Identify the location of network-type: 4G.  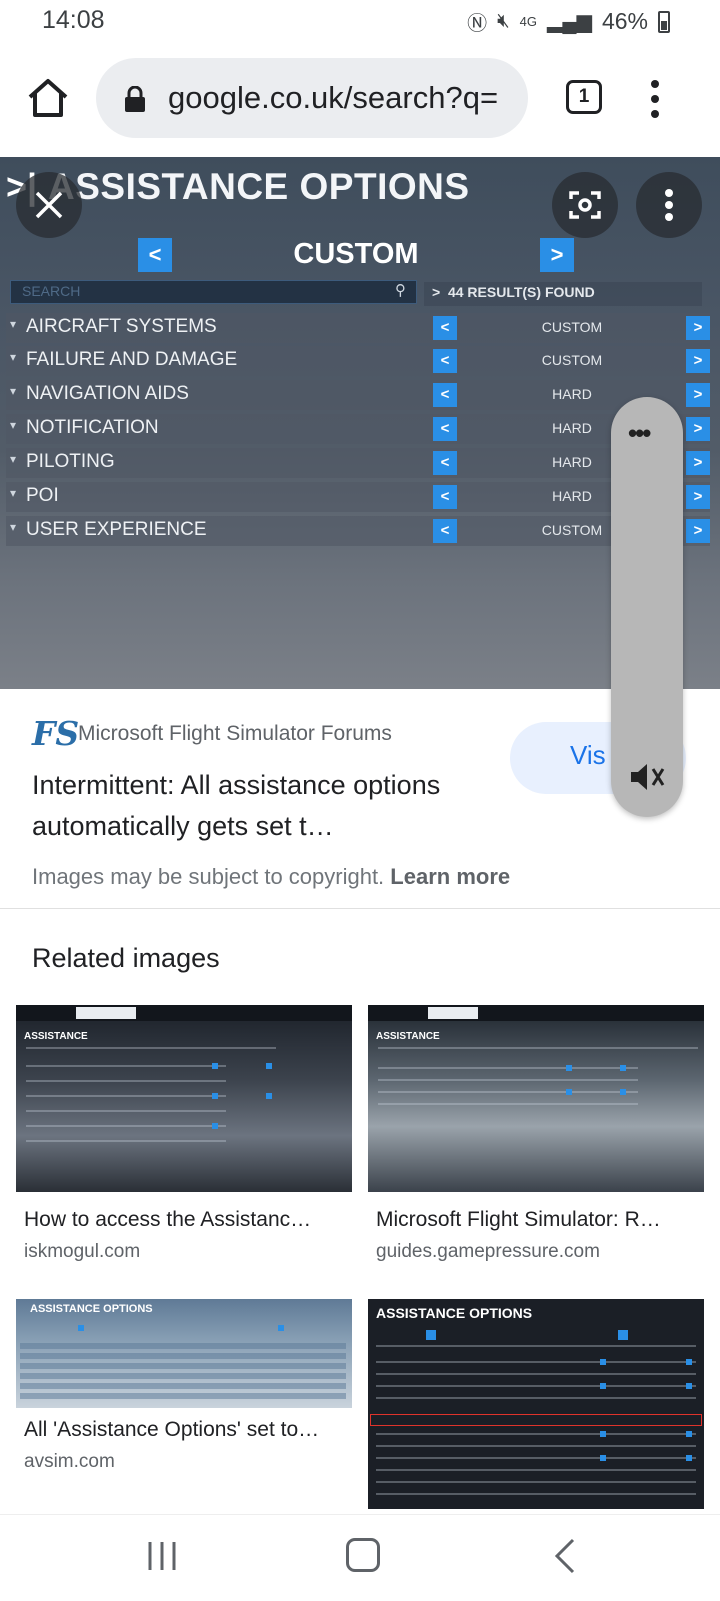
(528, 21).